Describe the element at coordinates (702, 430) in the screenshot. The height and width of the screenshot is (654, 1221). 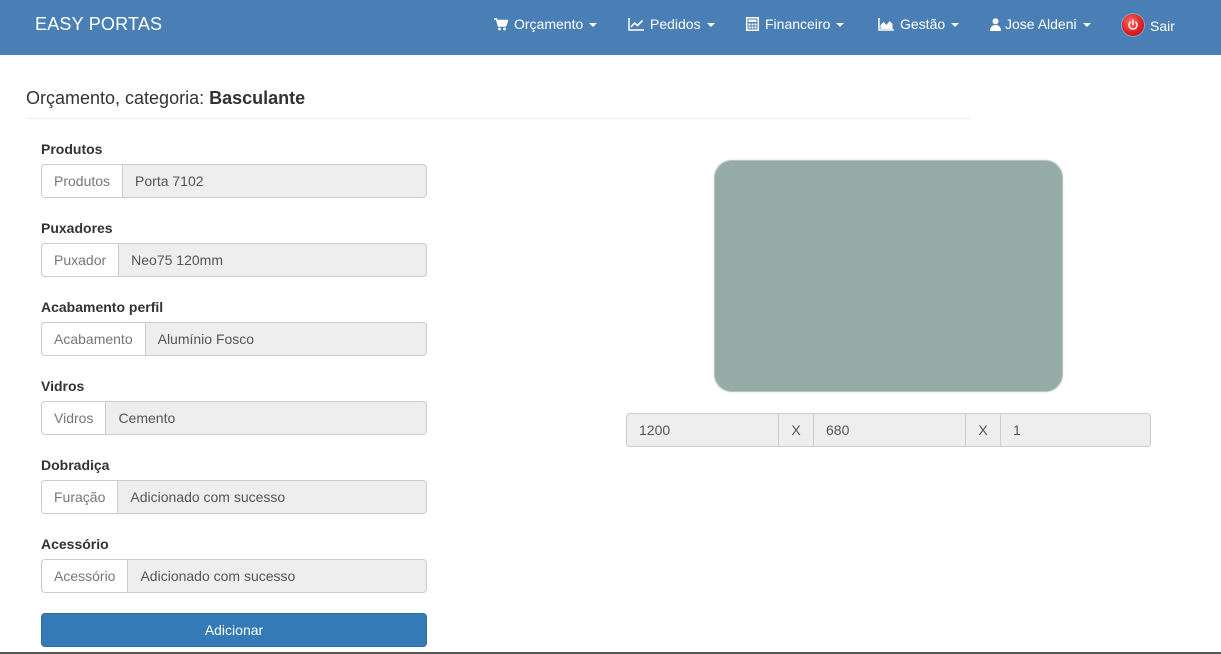
I see `width-field: 1200` at that location.